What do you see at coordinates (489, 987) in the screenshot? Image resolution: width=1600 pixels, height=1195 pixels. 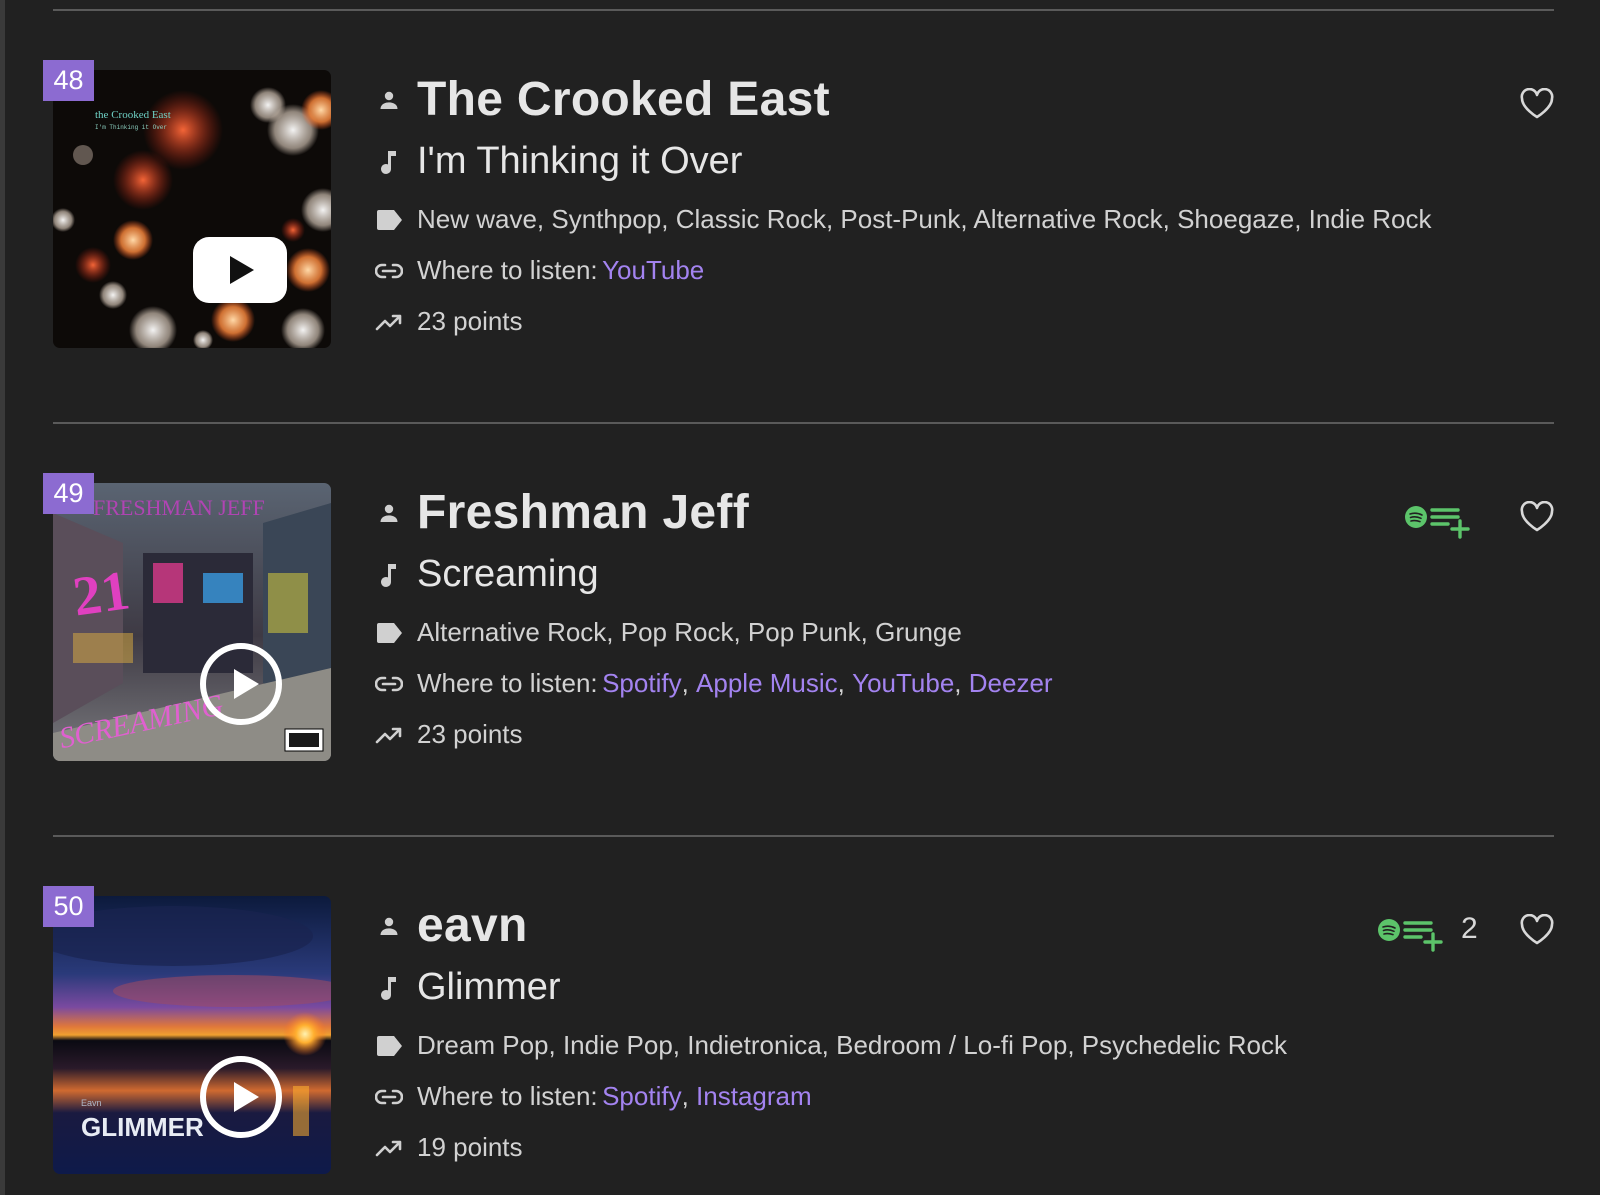 I see `song-title: Glimmer` at bounding box center [489, 987].